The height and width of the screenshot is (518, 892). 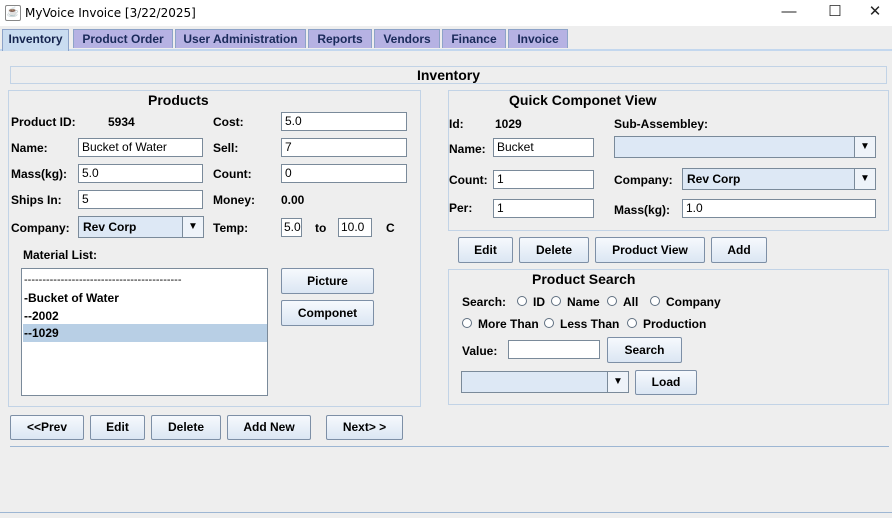 I want to click on radio-id, so click(x=522, y=301).